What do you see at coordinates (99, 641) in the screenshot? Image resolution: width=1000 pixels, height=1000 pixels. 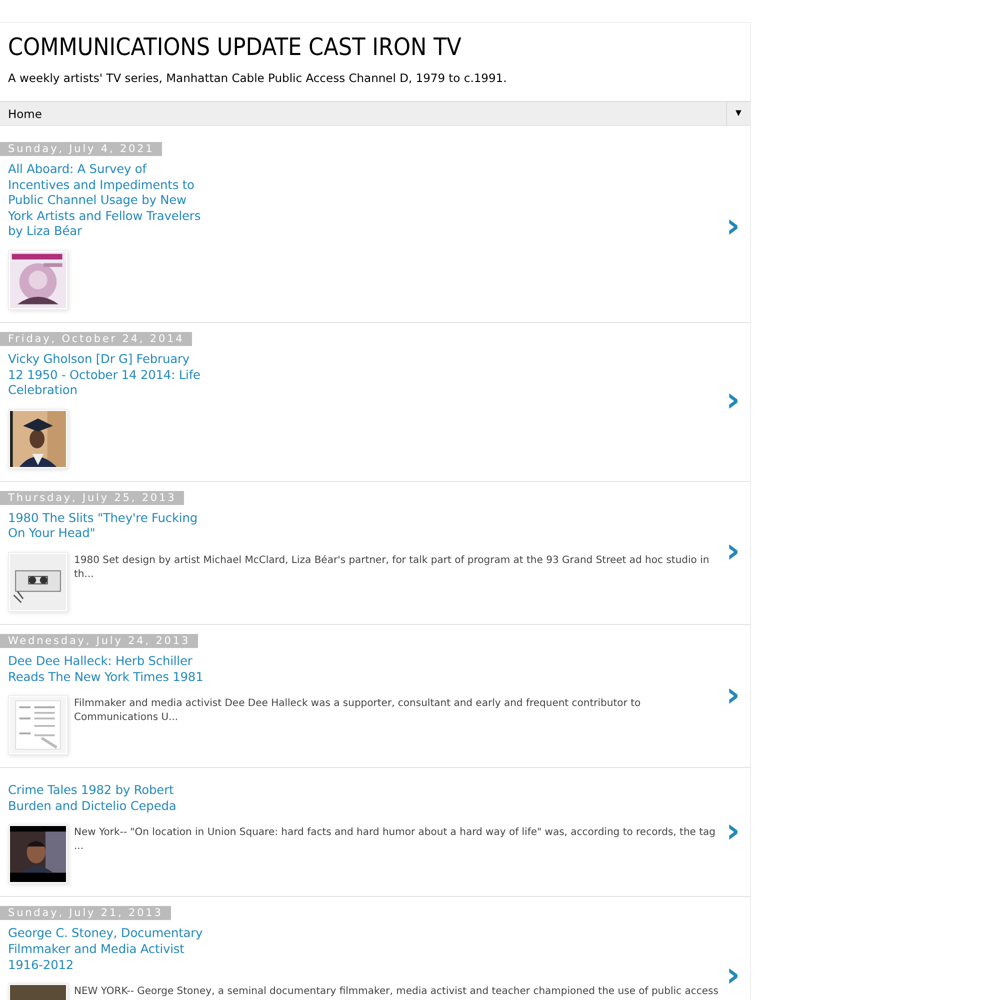 I see `post-date: Wednesday, July 24, 2013` at bounding box center [99, 641].